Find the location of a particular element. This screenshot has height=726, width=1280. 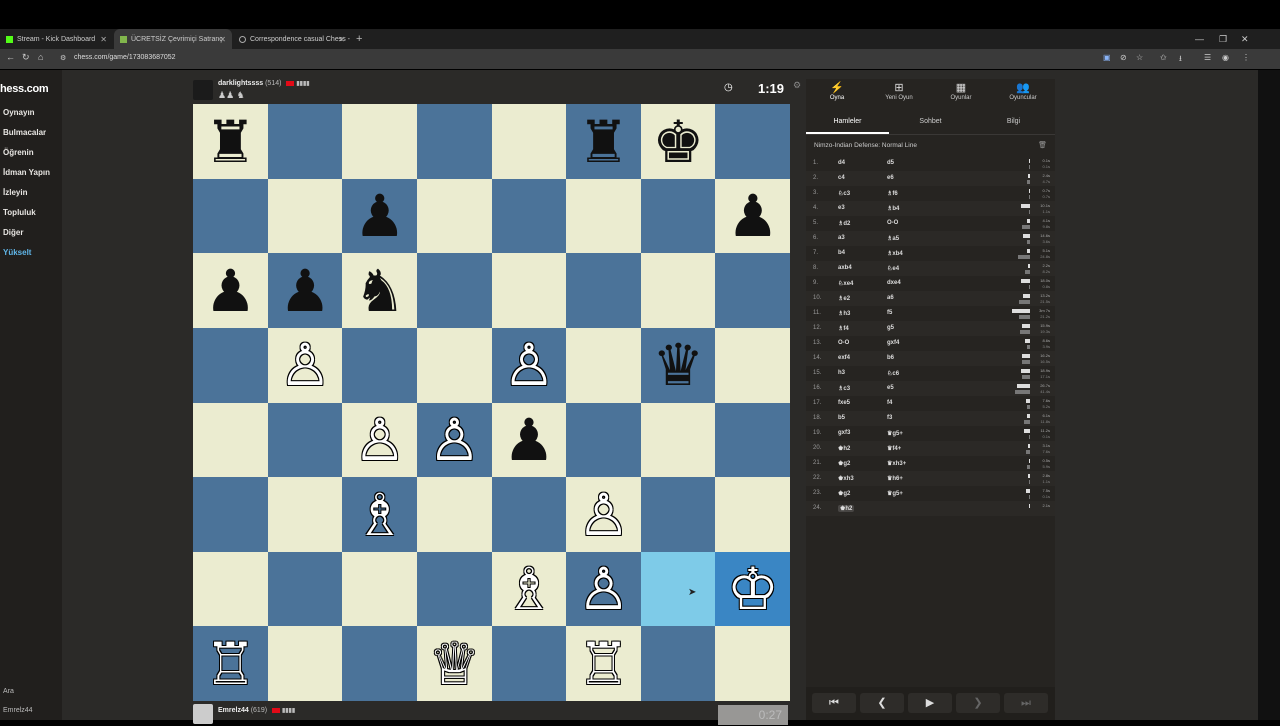

tab-play: ⚡ Oyna is located at coordinates (837, 91).